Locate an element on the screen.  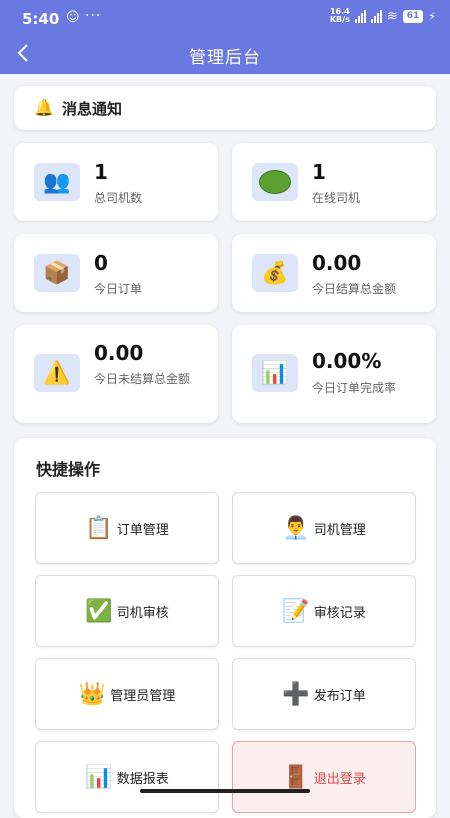
door-icon: 🚪 is located at coordinates (296, 777).